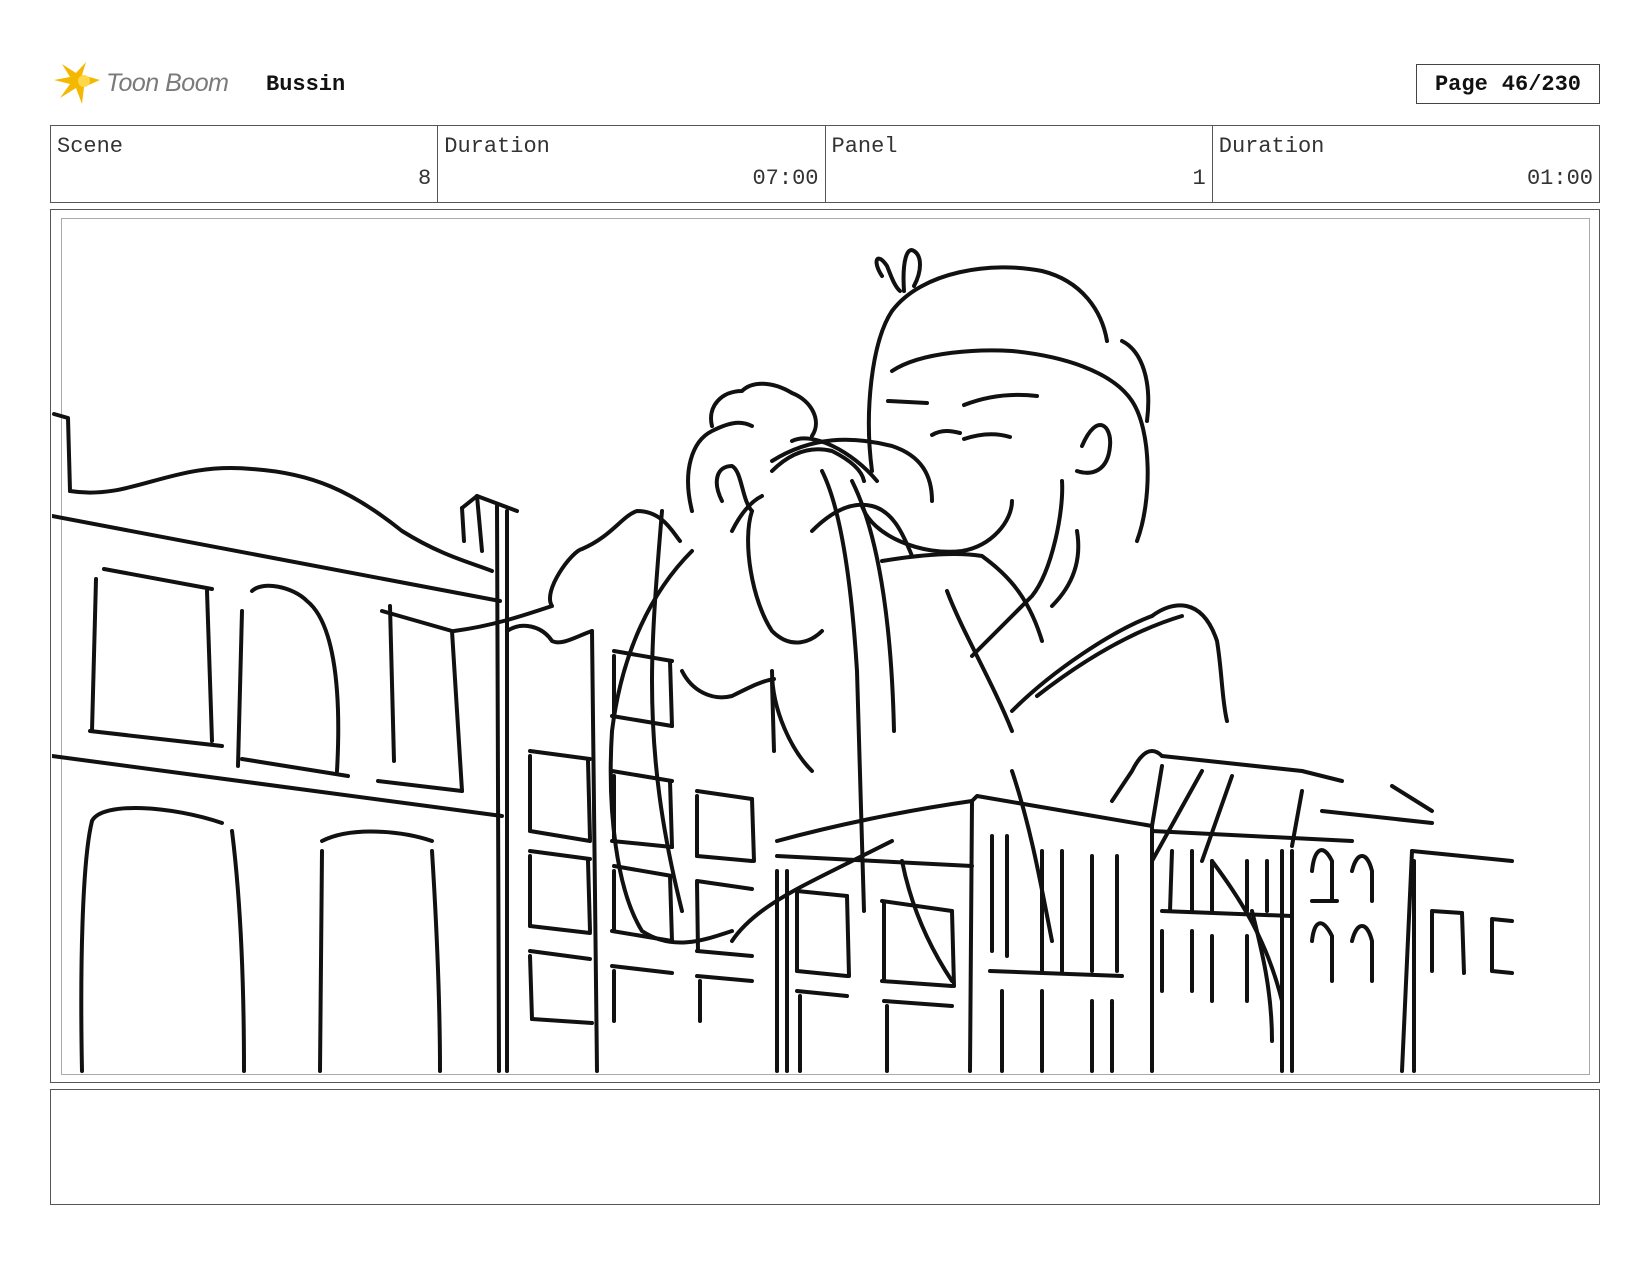  Describe the element at coordinates (1199, 178) in the screenshot. I see `panel-value: 1` at that location.